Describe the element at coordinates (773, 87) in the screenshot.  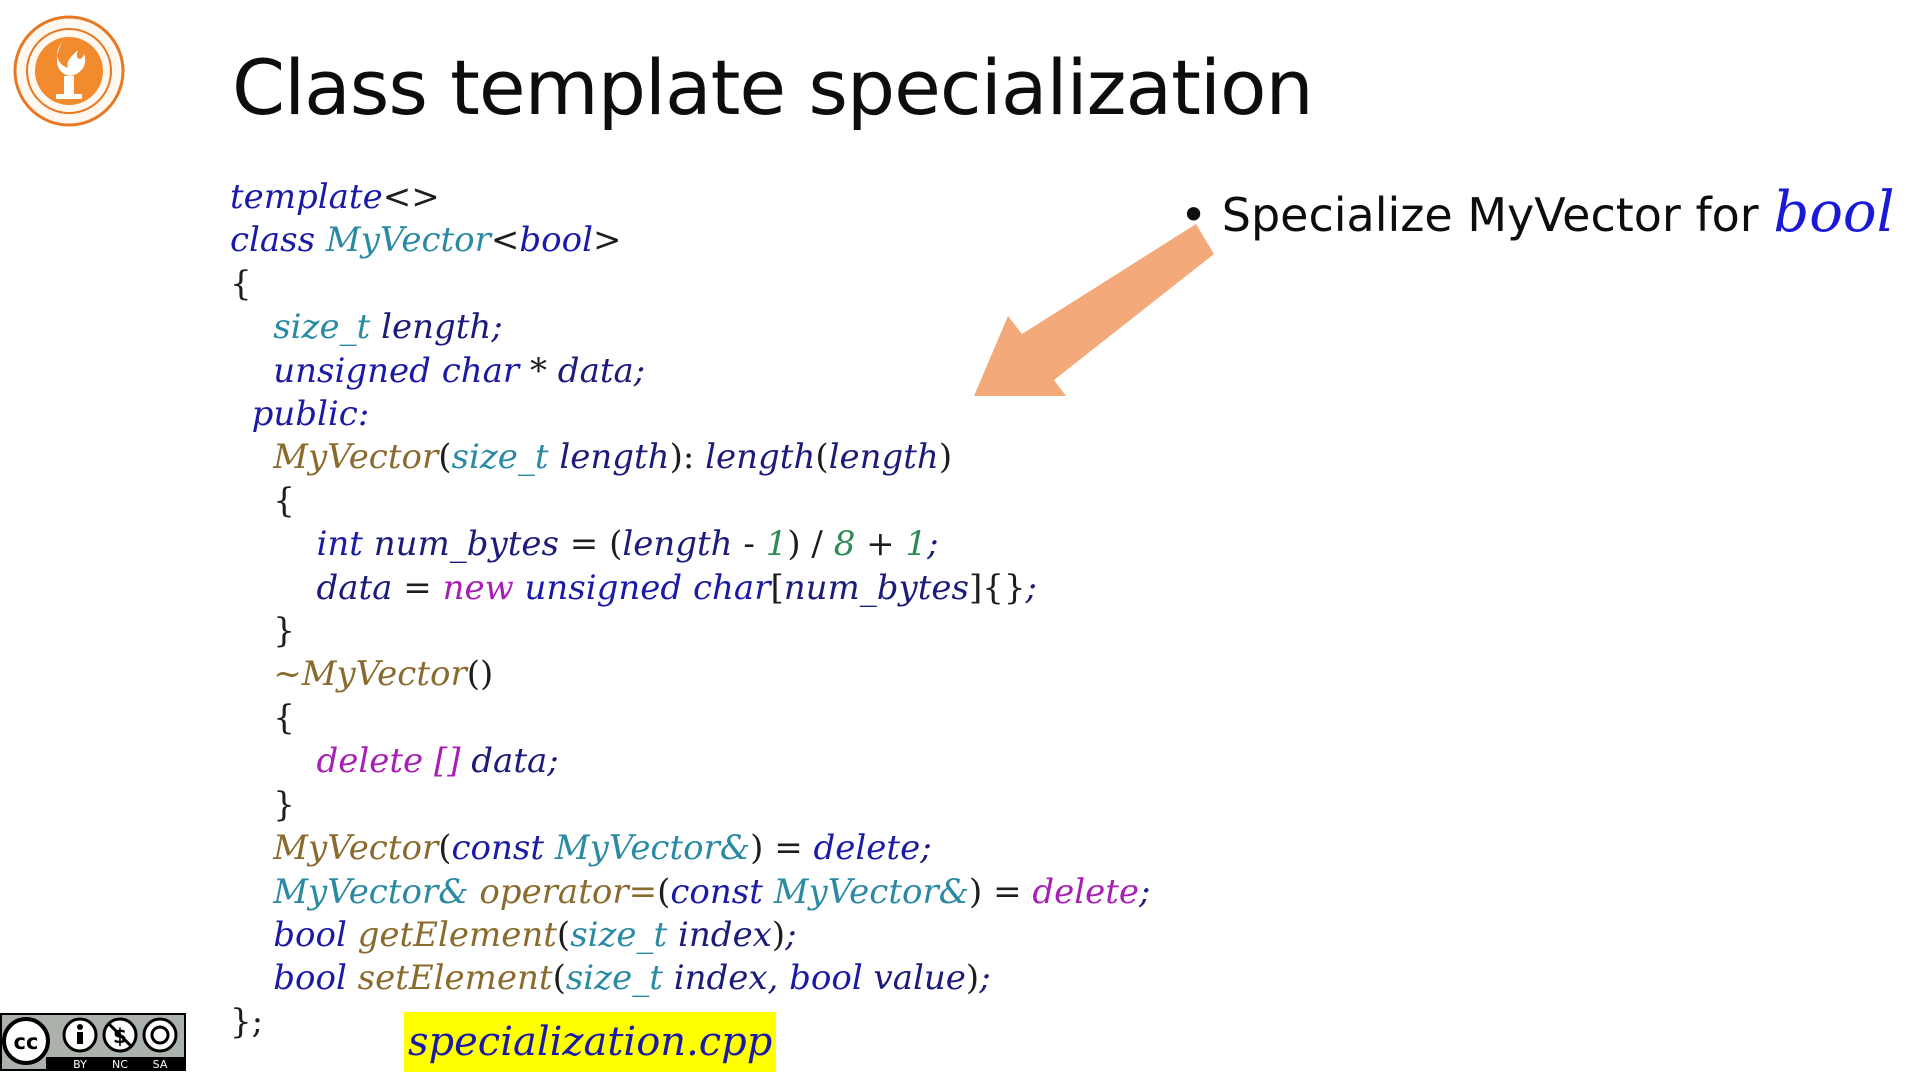
I see `slide-title: Class template specialization` at that location.